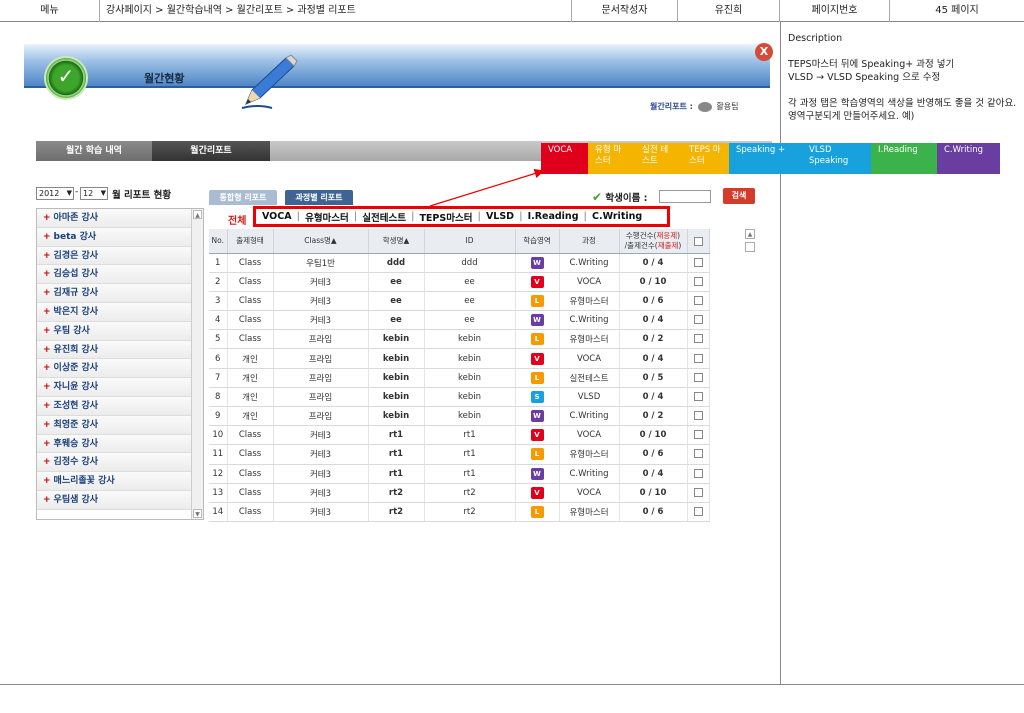 Image resolution: width=1024 pixels, height=713 pixels. What do you see at coordinates (459, 512) in the screenshot?
I see `table-row: 14 Class 커테3 rt2 rt2 L 유형마스터 0 / 6` at bounding box center [459, 512].